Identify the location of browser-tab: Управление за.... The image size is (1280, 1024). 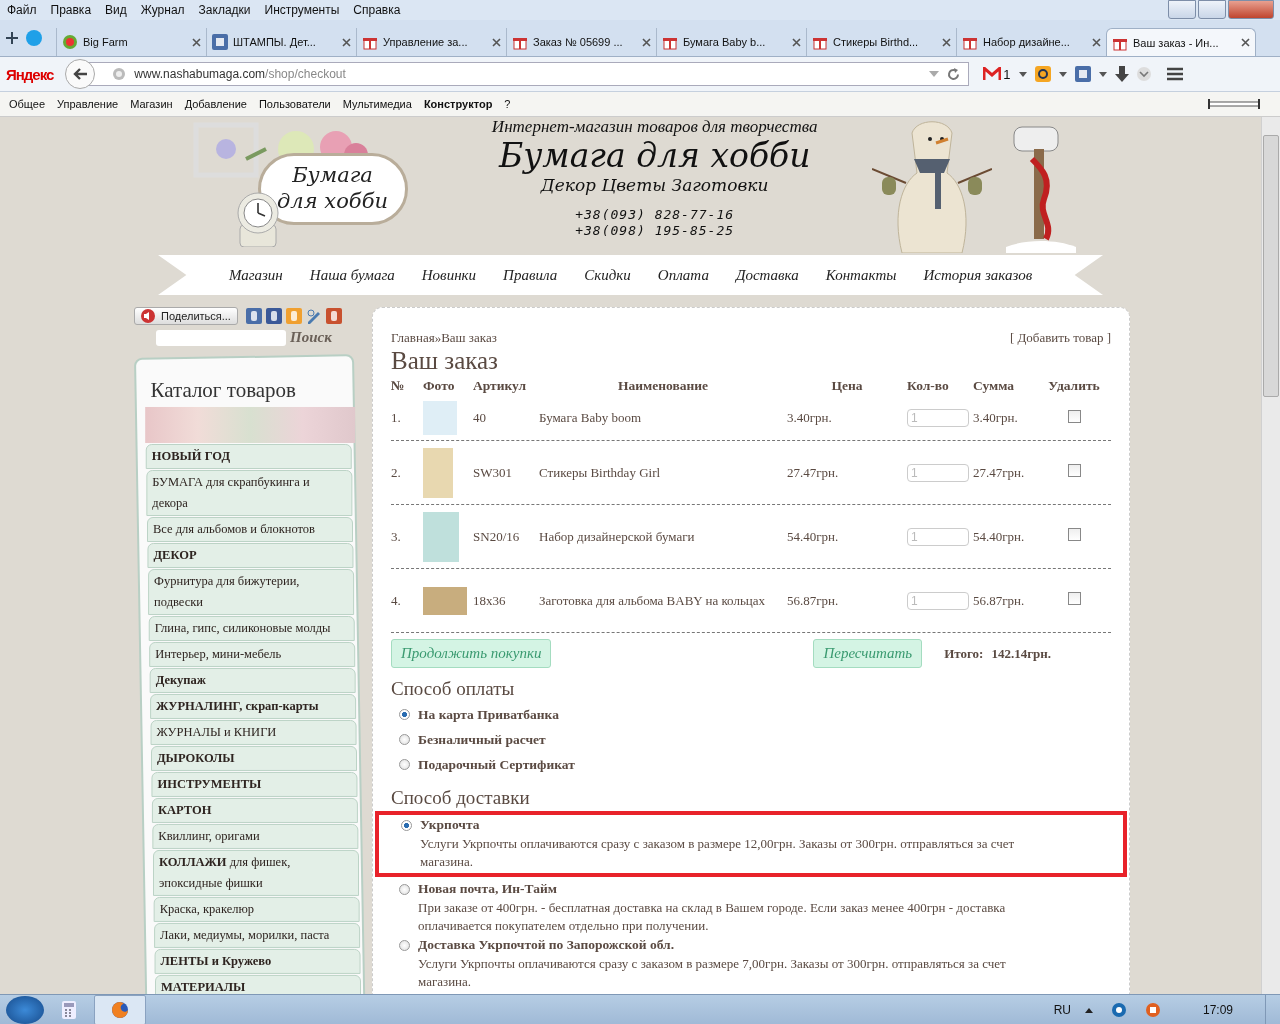
(431, 42).